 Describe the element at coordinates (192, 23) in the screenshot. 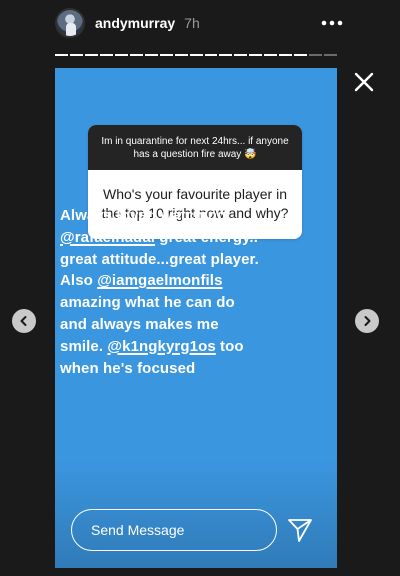

I see `post-time: 7h` at that location.